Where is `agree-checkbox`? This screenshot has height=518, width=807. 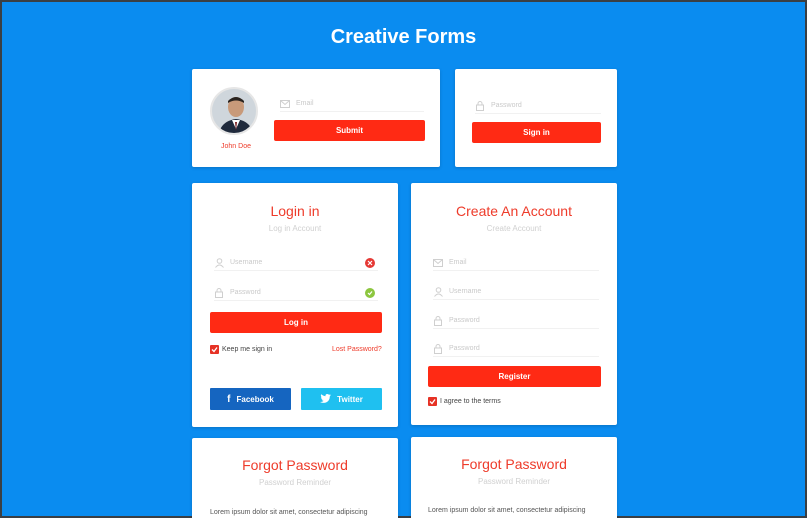
agree-checkbox is located at coordinates (432, 401).